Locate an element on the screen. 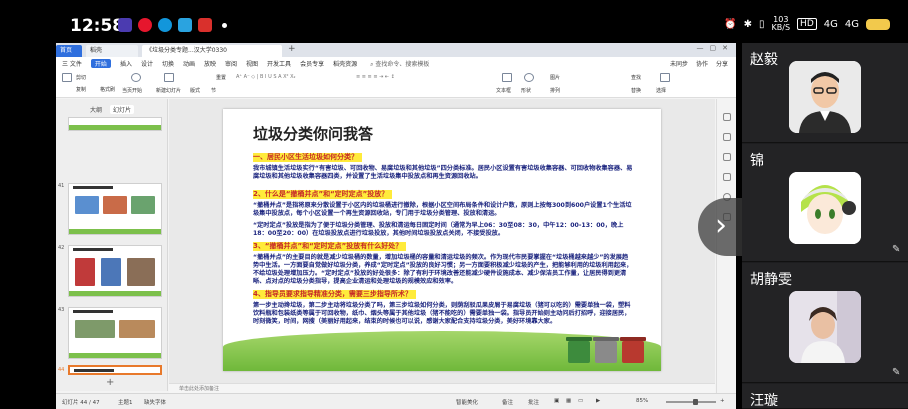 The width and height of the screenshot is (908, 409). reset-button: 重置 is located at coordinates (221, 77).